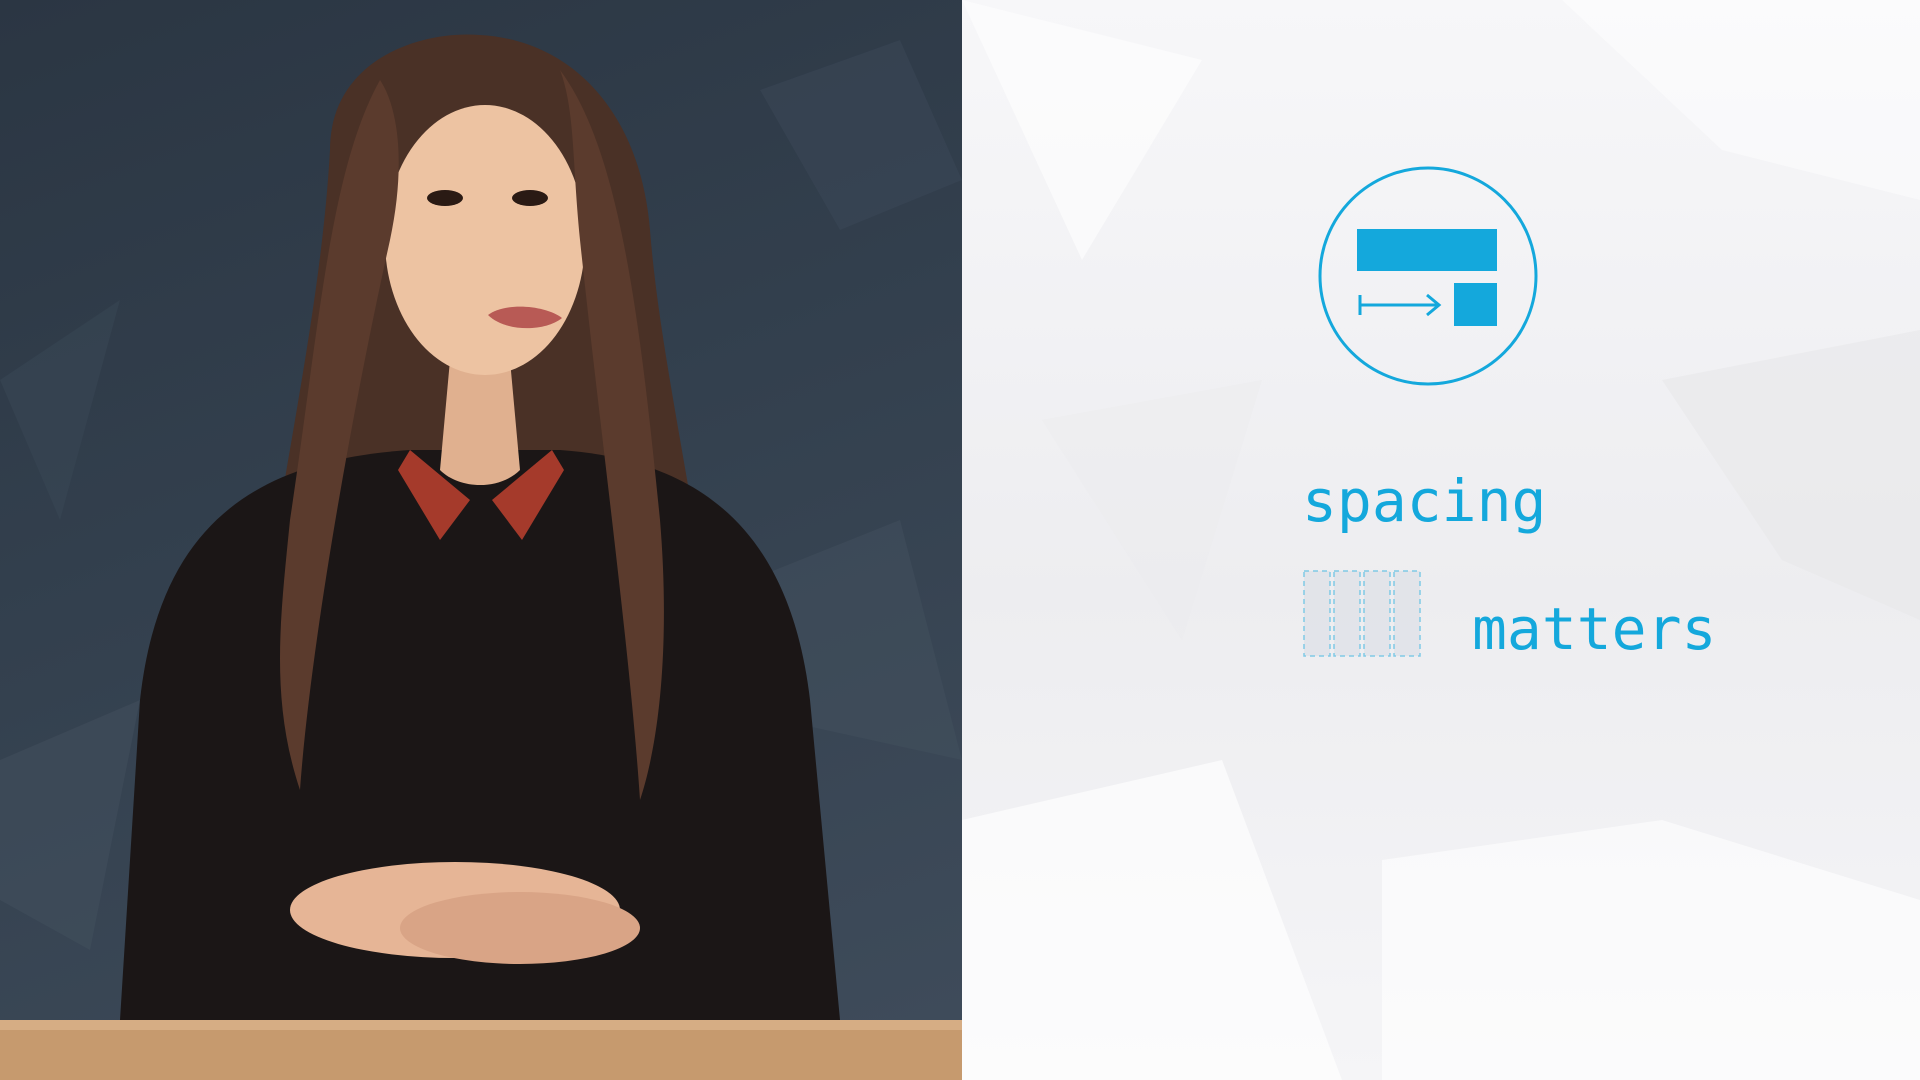  Describe the element at coordinates (1362, 613) in the screenshot. I see `space-placeholder-blocks` at that location.